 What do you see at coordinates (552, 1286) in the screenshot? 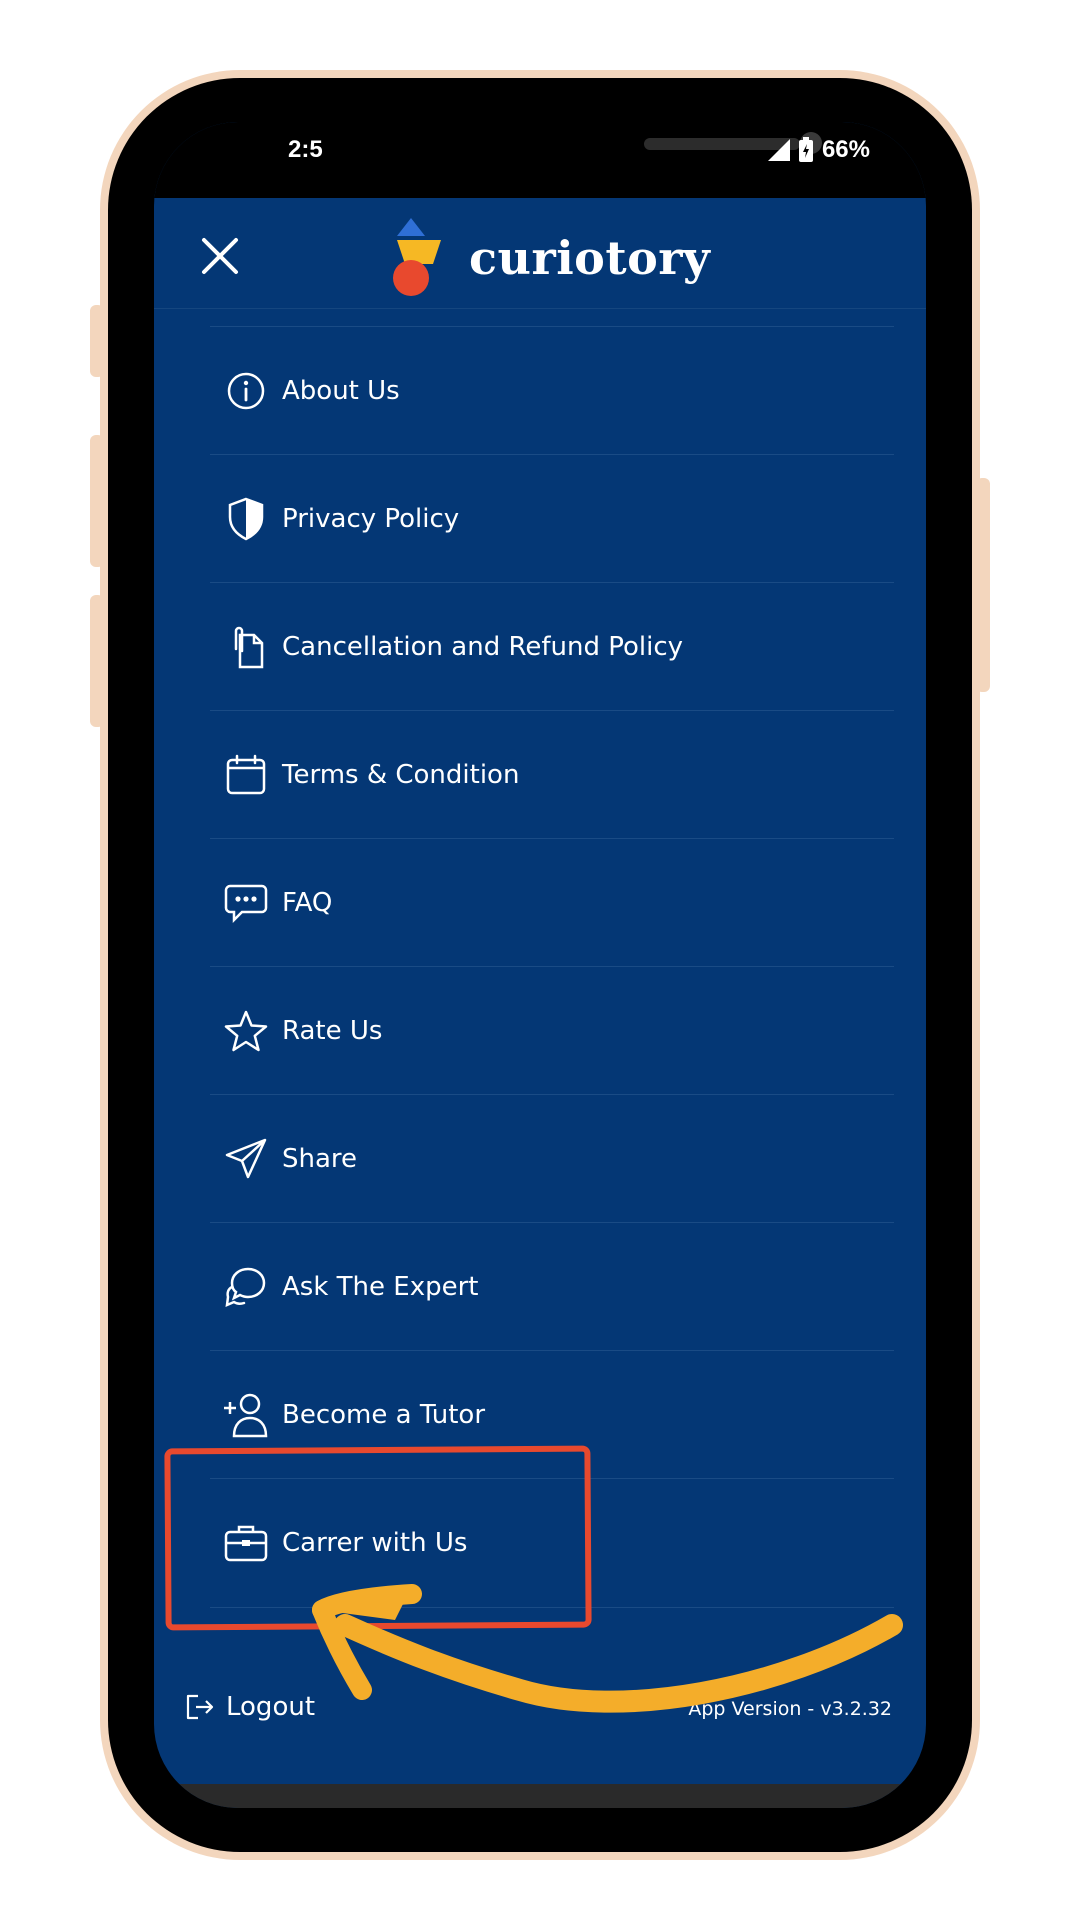
I see `menu-item-ask-the-expert: Ask The Expert` at bounding box center [552, 1286].